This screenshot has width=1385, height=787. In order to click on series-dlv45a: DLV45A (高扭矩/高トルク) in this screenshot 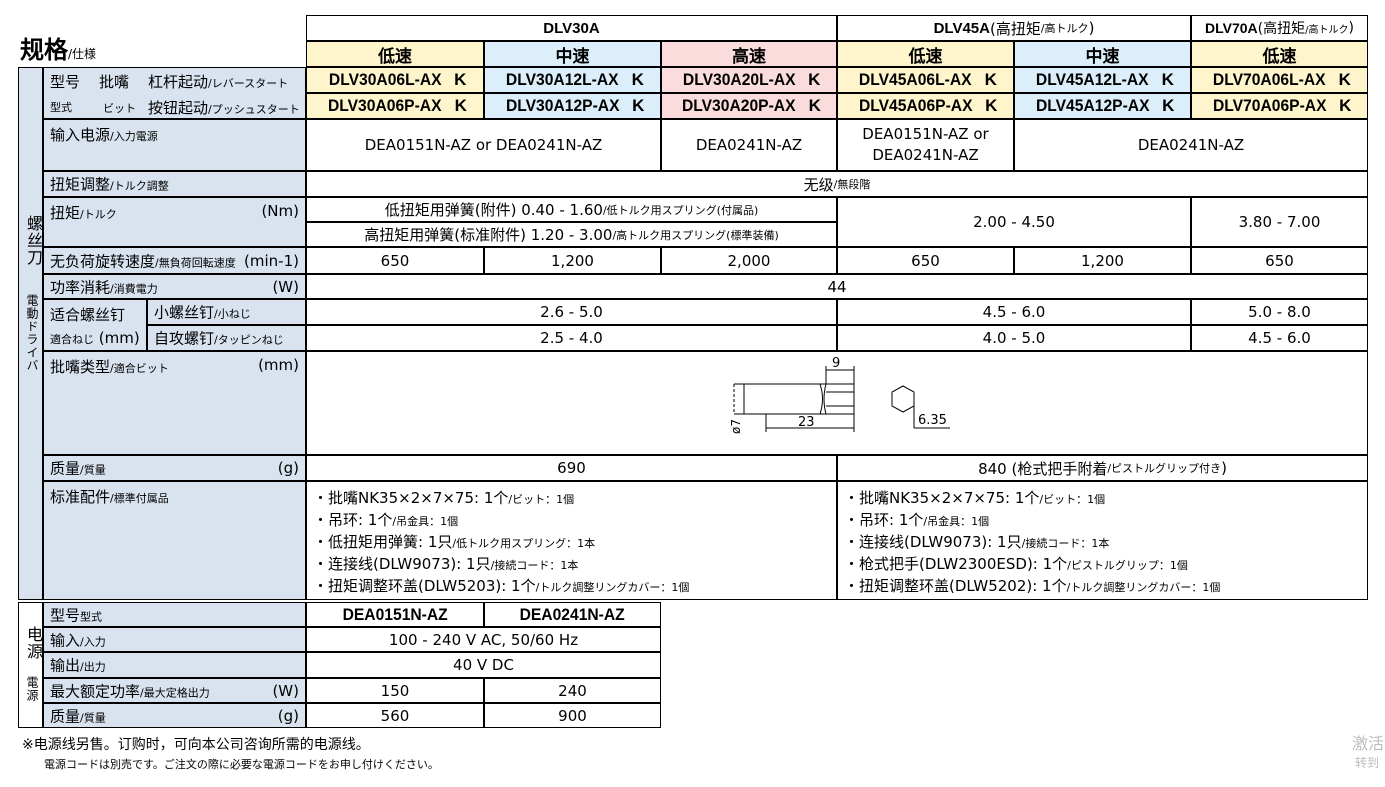, I will do `click(1014, 28)`.